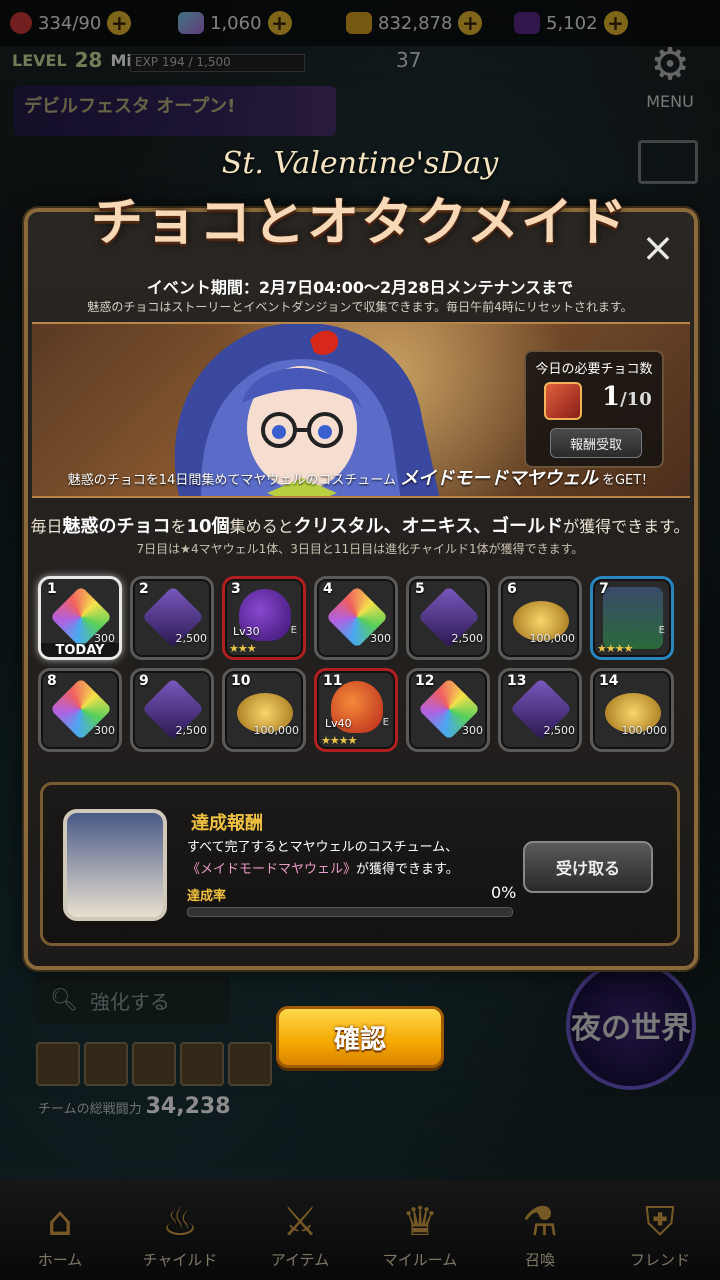  I want to click on event-subtitle: St. Valentine'sDay, so click(360, 163).